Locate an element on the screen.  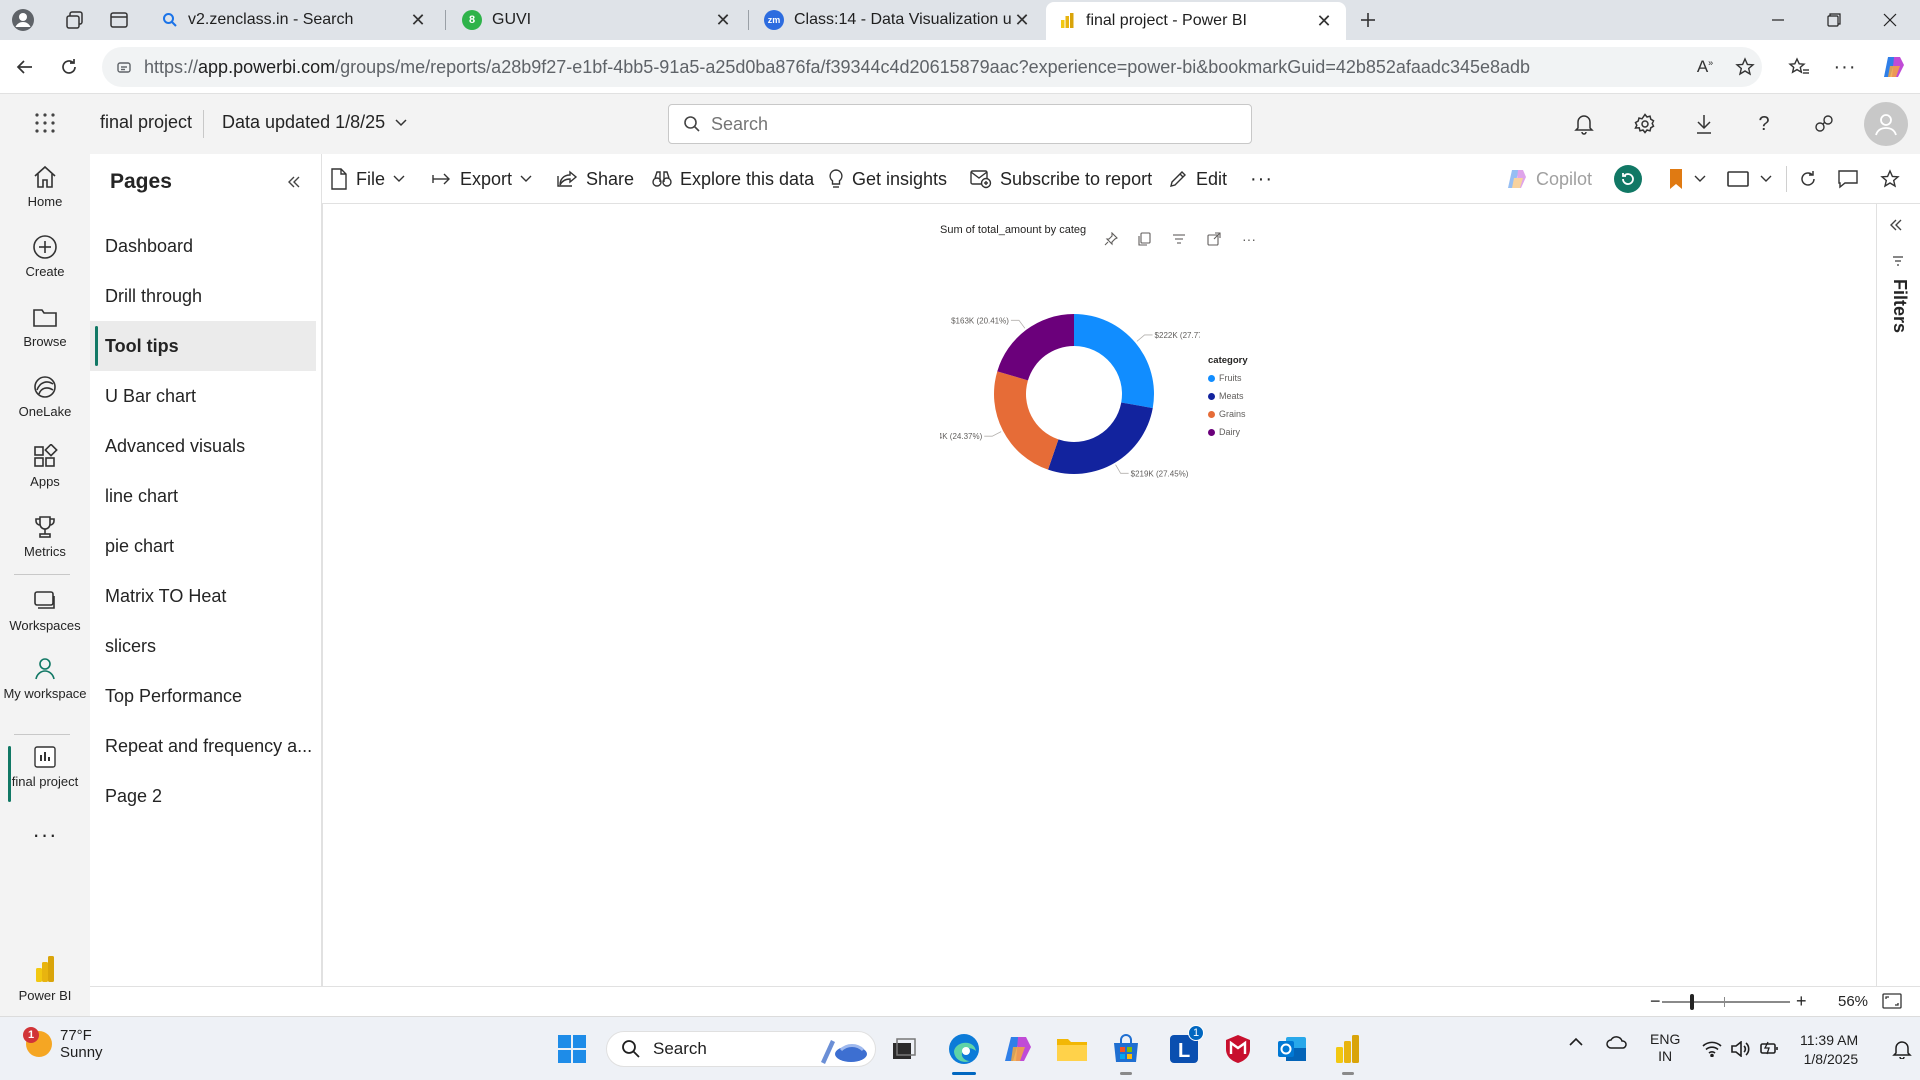
expand-filters-icon is located at coordinates (1896, 225).